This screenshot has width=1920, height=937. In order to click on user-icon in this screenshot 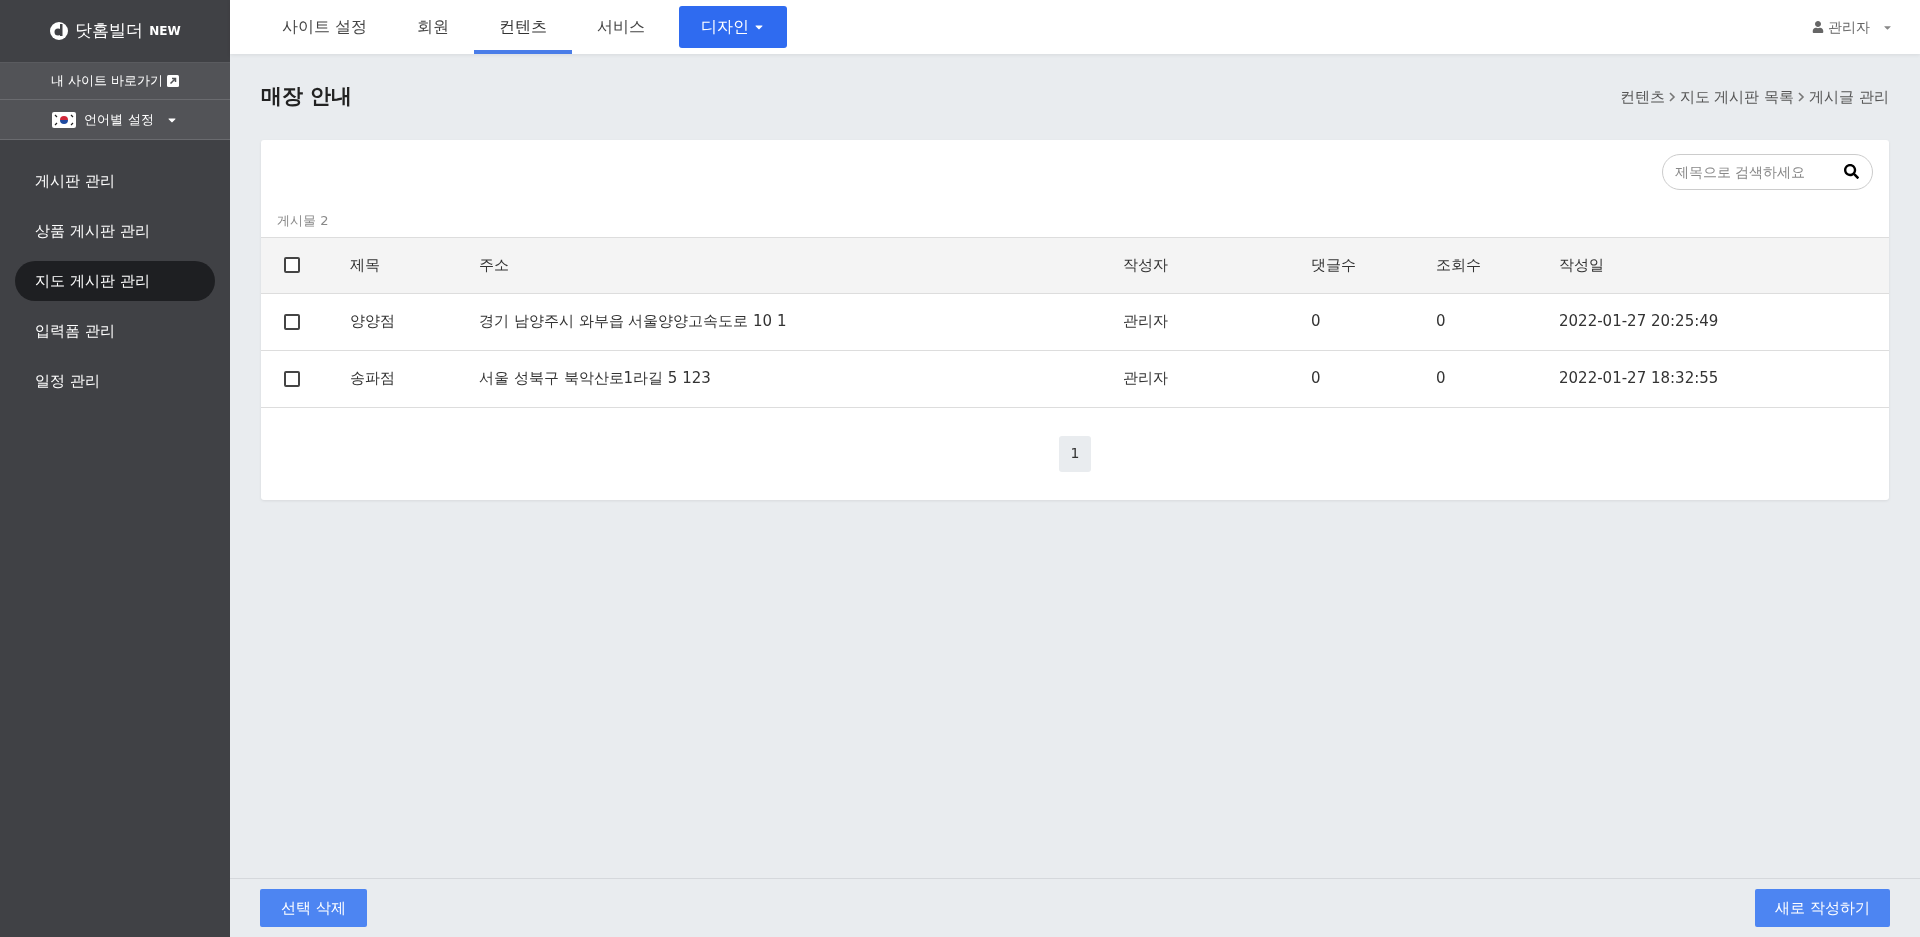, I will do `click(1818, 27)`.